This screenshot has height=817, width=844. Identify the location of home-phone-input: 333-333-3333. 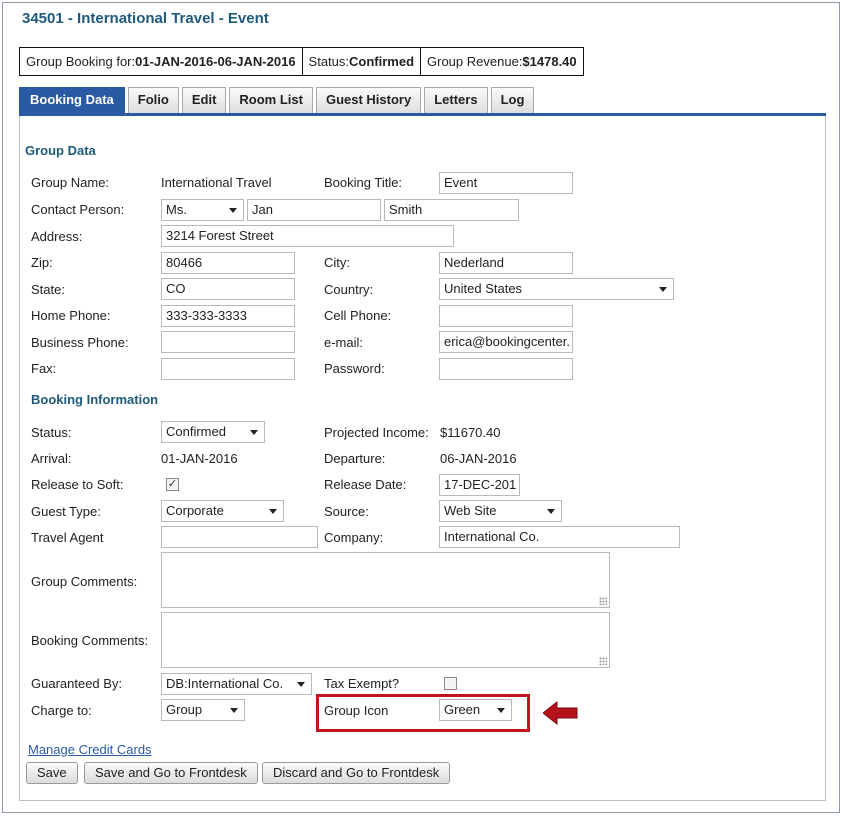
(228, 316).